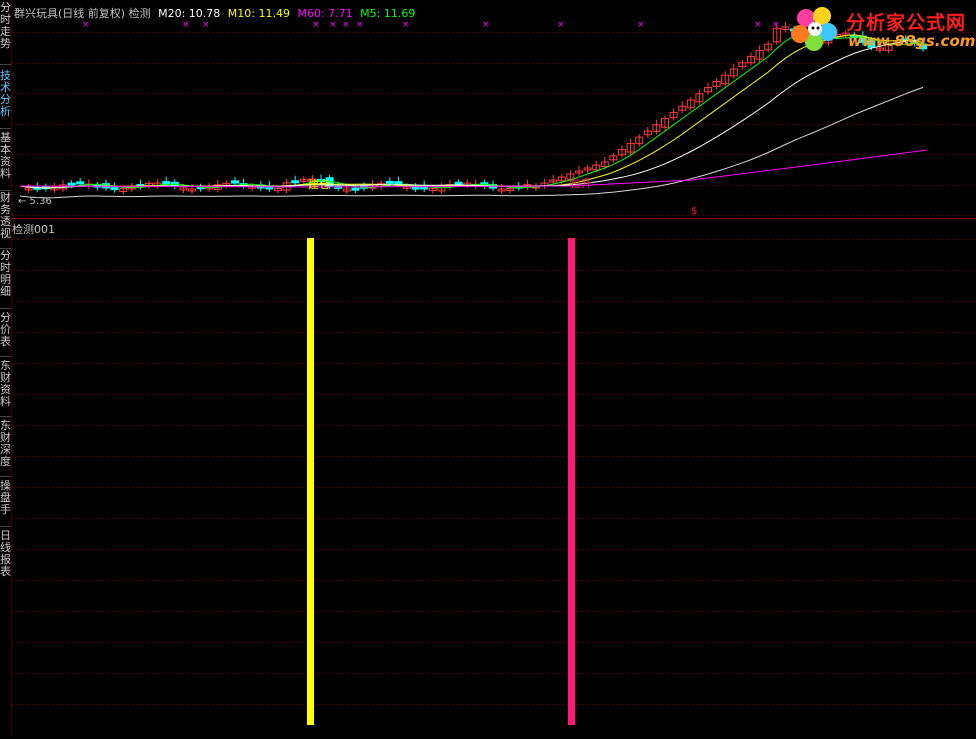 Image resolution: width=976 pixels, height=739 pixels. Describe the element at coordinates (319, 184) in the screenshot. I see `buy-signal-label: 建仓` at that location.